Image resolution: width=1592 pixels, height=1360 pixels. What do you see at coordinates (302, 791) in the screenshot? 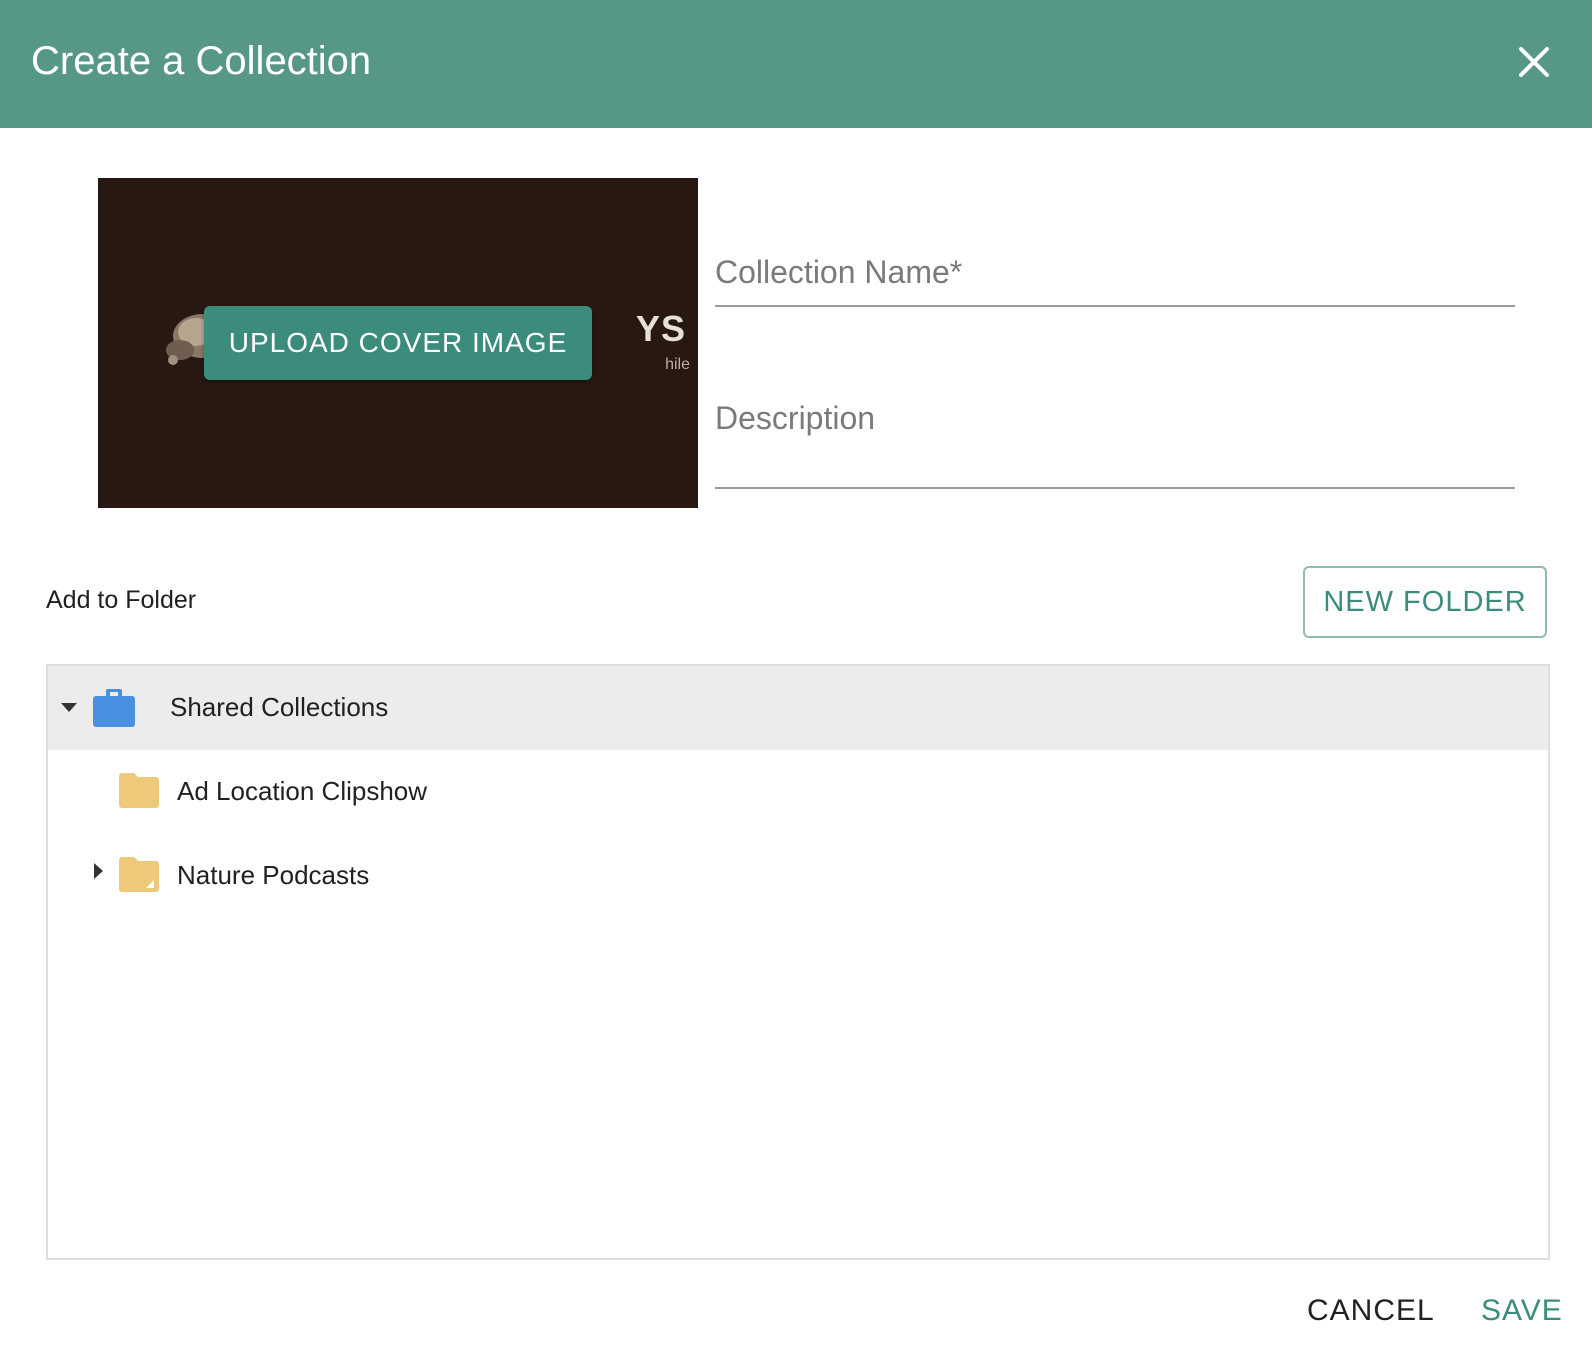
I see `tree-label-ad-location-clipshow: Ad Location Clipshow` at bounding box center [302, 791].